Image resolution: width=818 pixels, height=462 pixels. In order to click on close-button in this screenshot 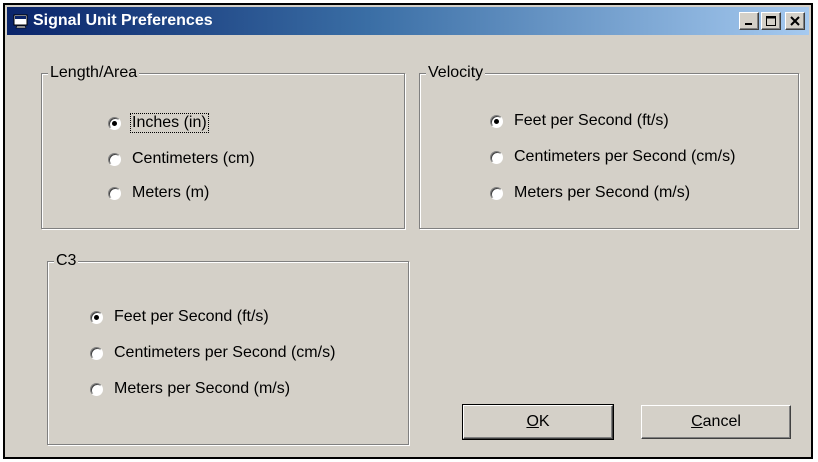, I will do `click(795, 21)`.